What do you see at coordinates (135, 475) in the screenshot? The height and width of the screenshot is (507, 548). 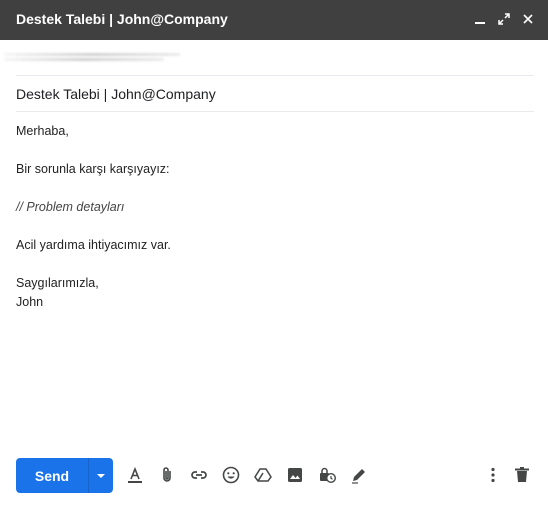 I see `formatting-icon` at bounding box center [135, 475].